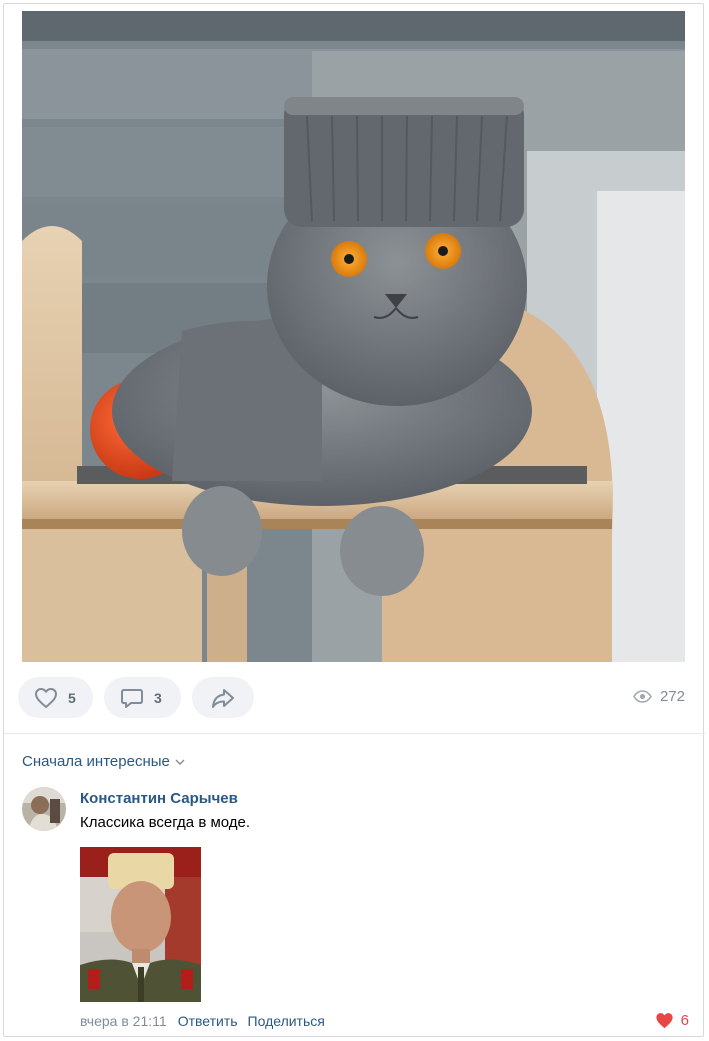 Image resolution: width=709 pixels, height=1041 pixels. Describe the element at coordinates (180, 762) in the screenshot. I see `chevron-down-icon` at that location.